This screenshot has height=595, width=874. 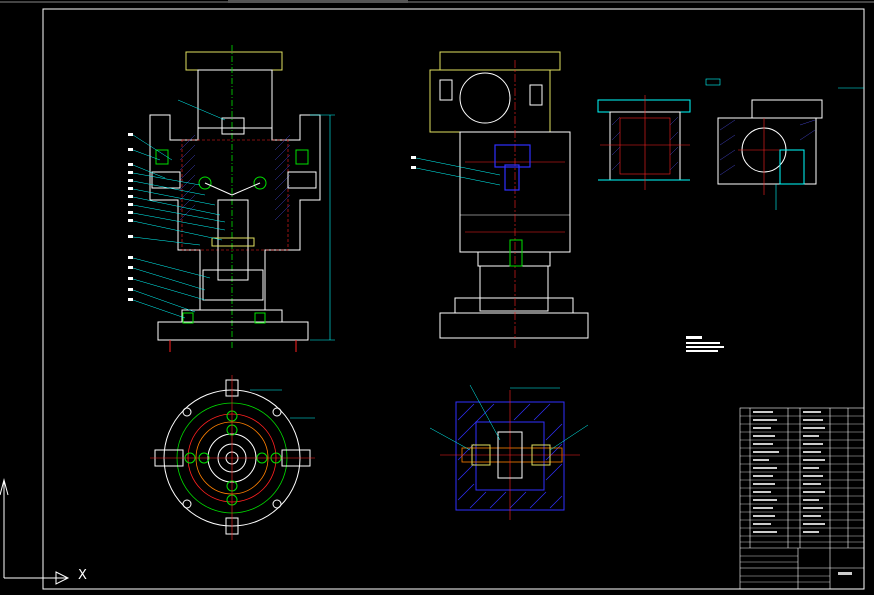 I want to click on side-view, so click(x=500, y=200).